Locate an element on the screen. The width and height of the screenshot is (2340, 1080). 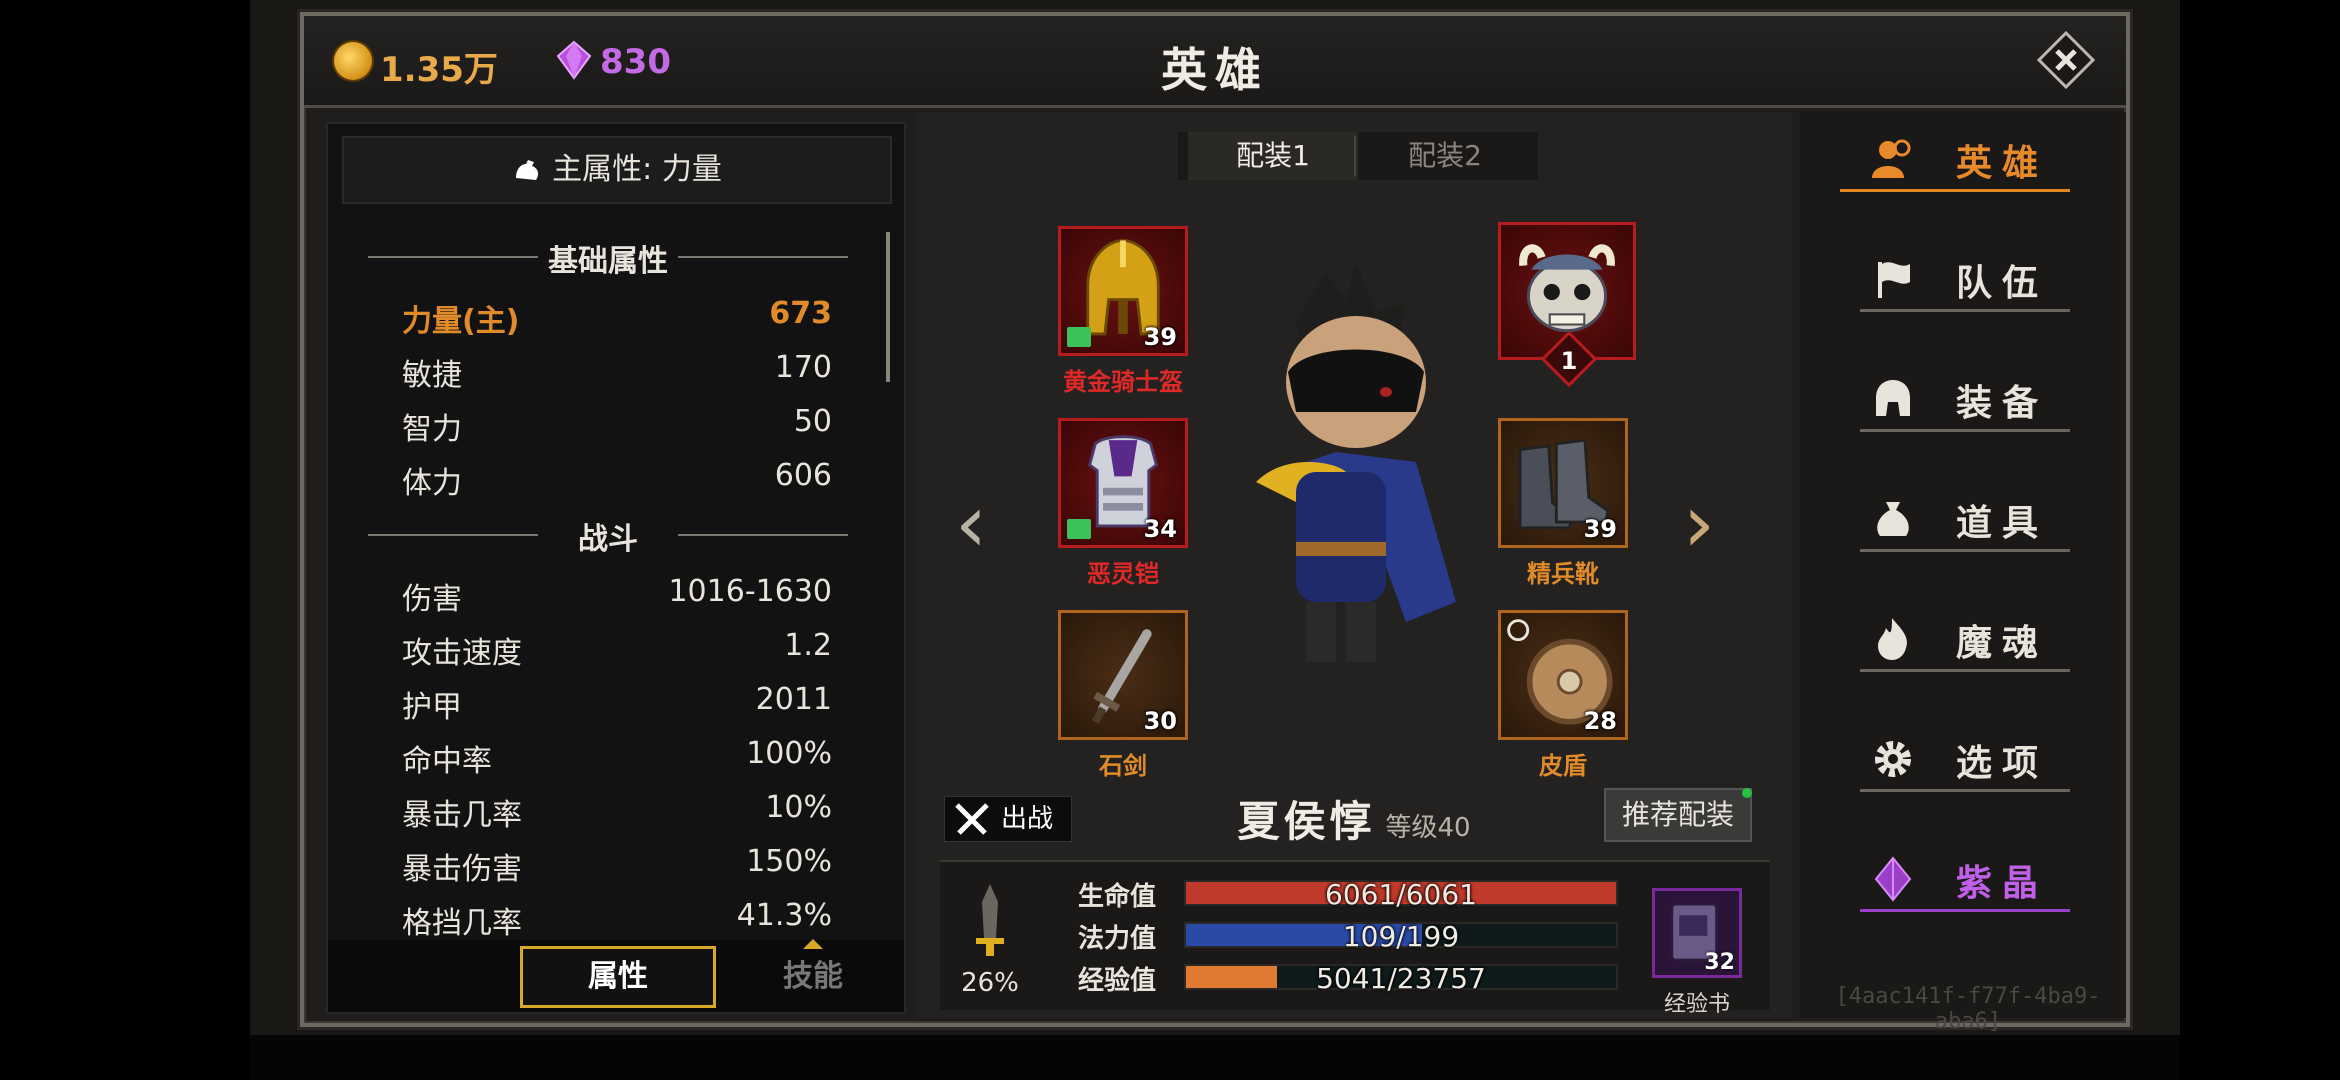
menu-label: 魔魂 is located at coordinates (2002, 643).